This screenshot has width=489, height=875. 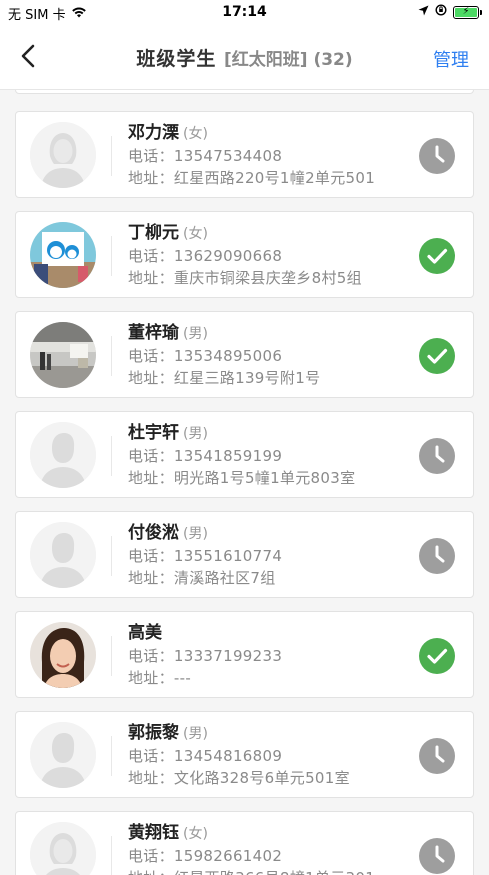 I want to click on student-card: 高美 电话：13337199233 地址：---, so click(x=244, y=654).